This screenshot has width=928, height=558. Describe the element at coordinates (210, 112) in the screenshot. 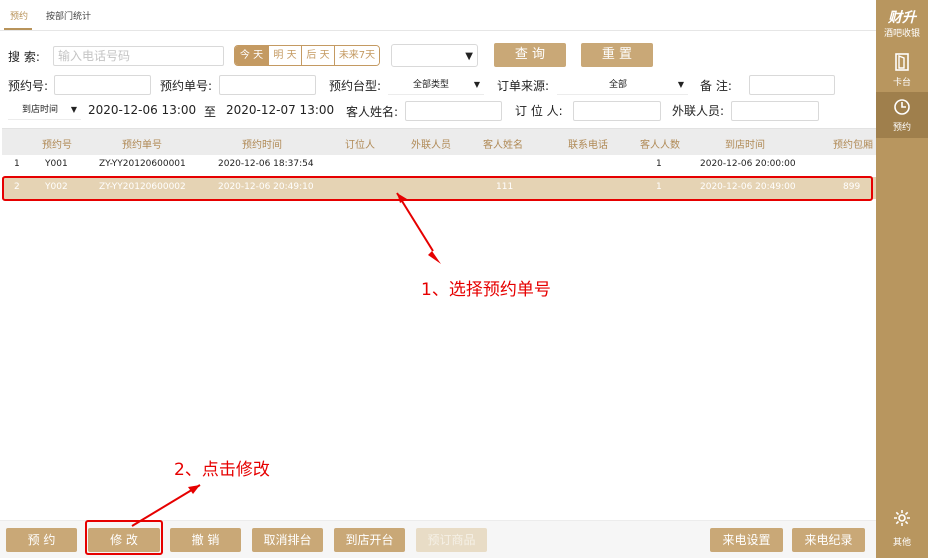

I see `to-label: 至` at that location.